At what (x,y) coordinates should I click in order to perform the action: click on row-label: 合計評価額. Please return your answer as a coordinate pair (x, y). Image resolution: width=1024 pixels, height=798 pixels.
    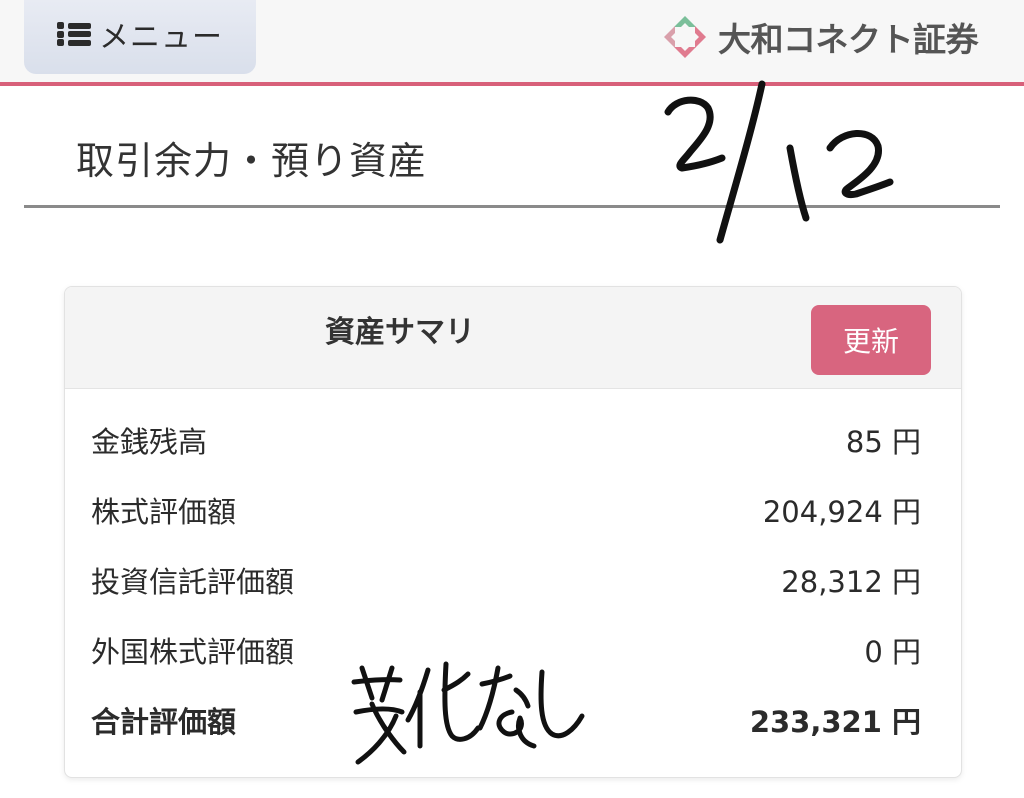
    Looking at the image, I should click on (164, 722).